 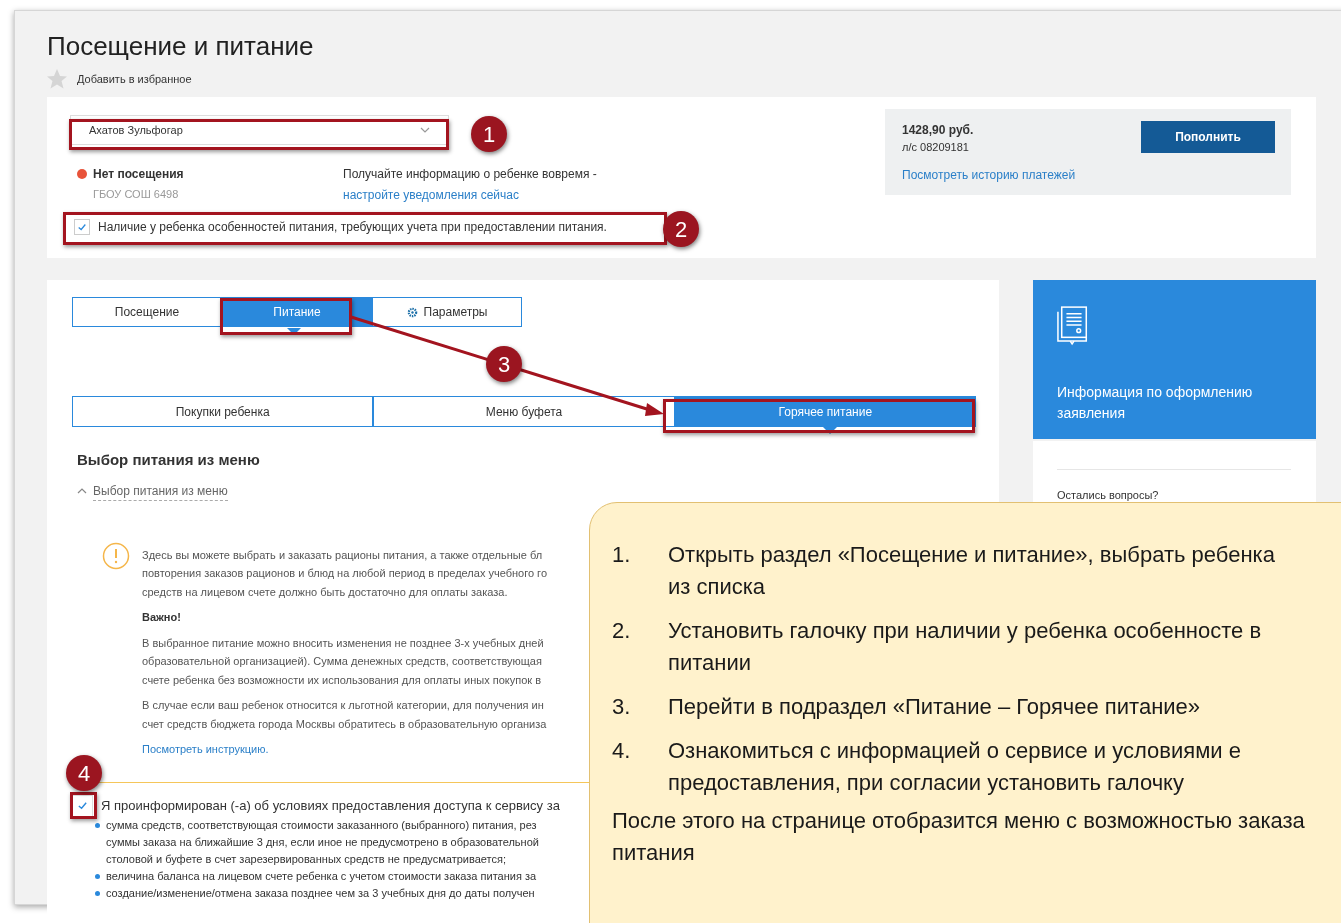 I want to click on top-up-button: Пополнить, so click(x=1208, y=137).